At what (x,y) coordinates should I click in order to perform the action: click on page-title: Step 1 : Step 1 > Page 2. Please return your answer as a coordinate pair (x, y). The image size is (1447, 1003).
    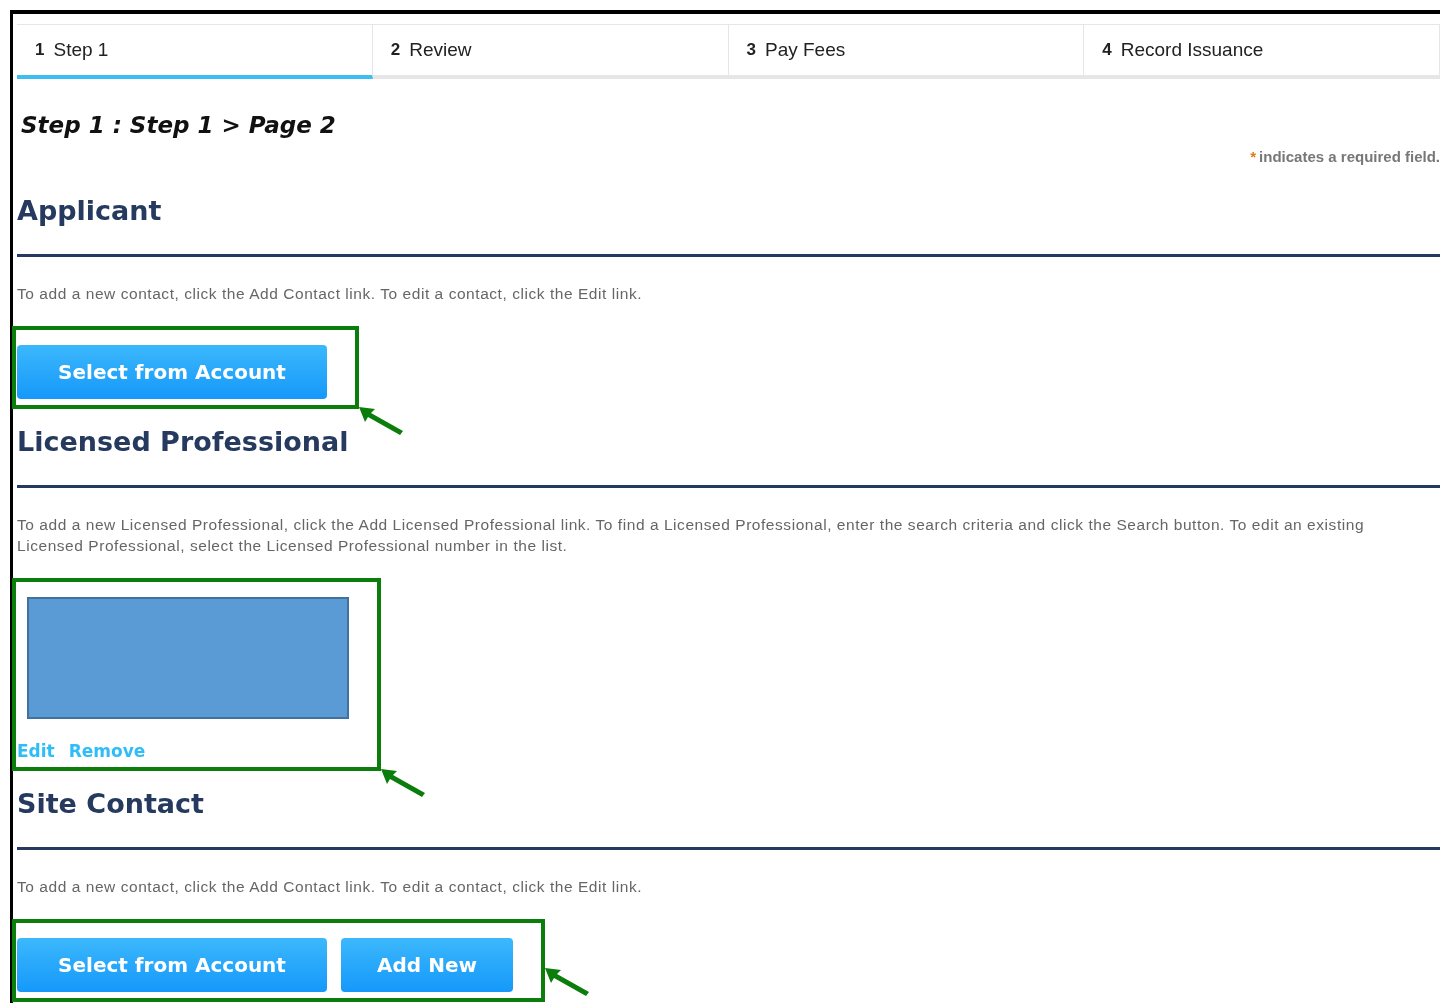
    Looking at the image, I should click on (179, 125).